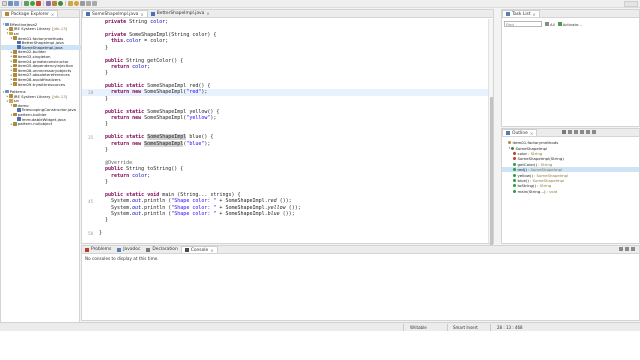 Image resolution: width=640 pixels, height=360 pixels. I want to click on view-menu-icon, so click(594, 132).